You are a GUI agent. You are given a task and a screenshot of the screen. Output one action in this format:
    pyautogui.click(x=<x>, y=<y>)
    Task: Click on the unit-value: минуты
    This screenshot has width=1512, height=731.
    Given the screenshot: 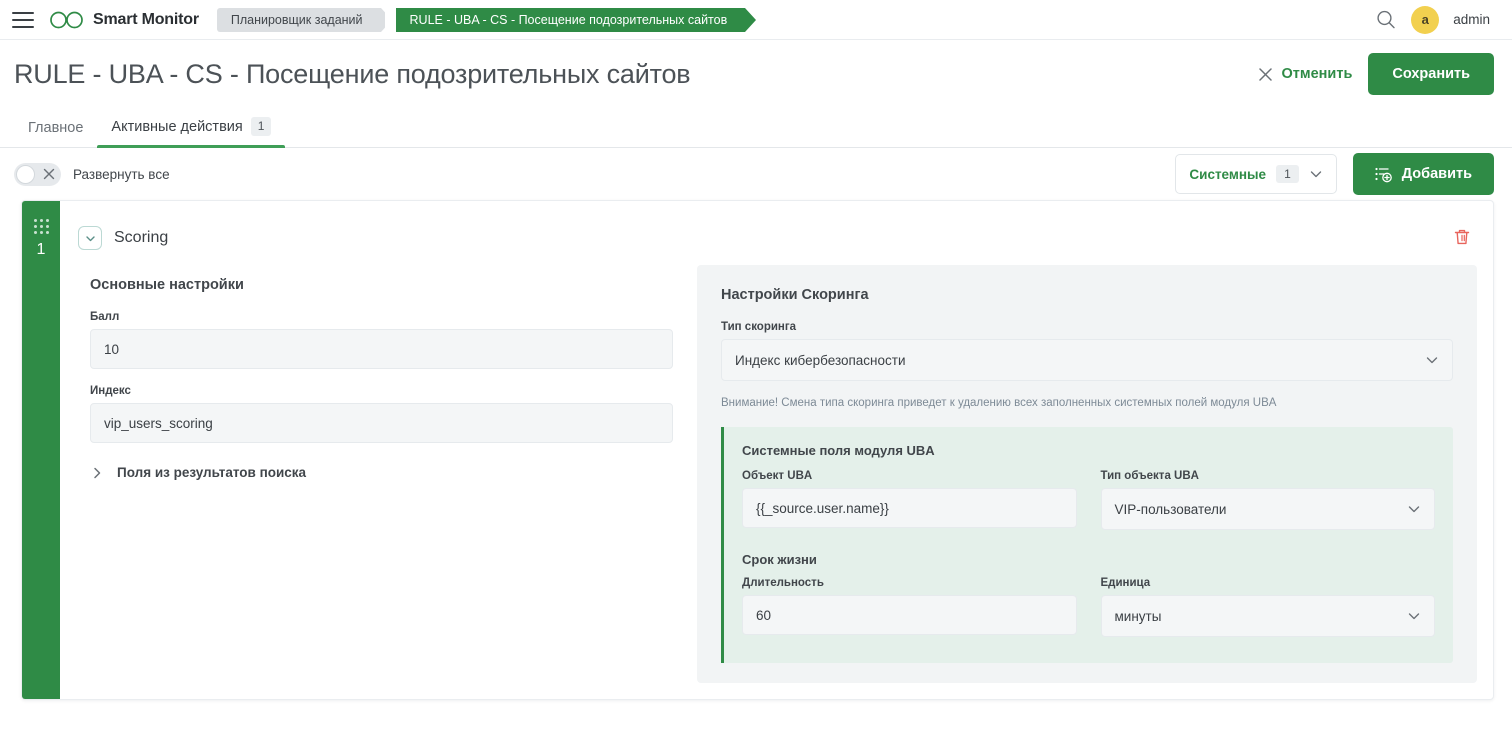 What is the action you would take?
    pyautogui.click(x=1138, y=616)
    